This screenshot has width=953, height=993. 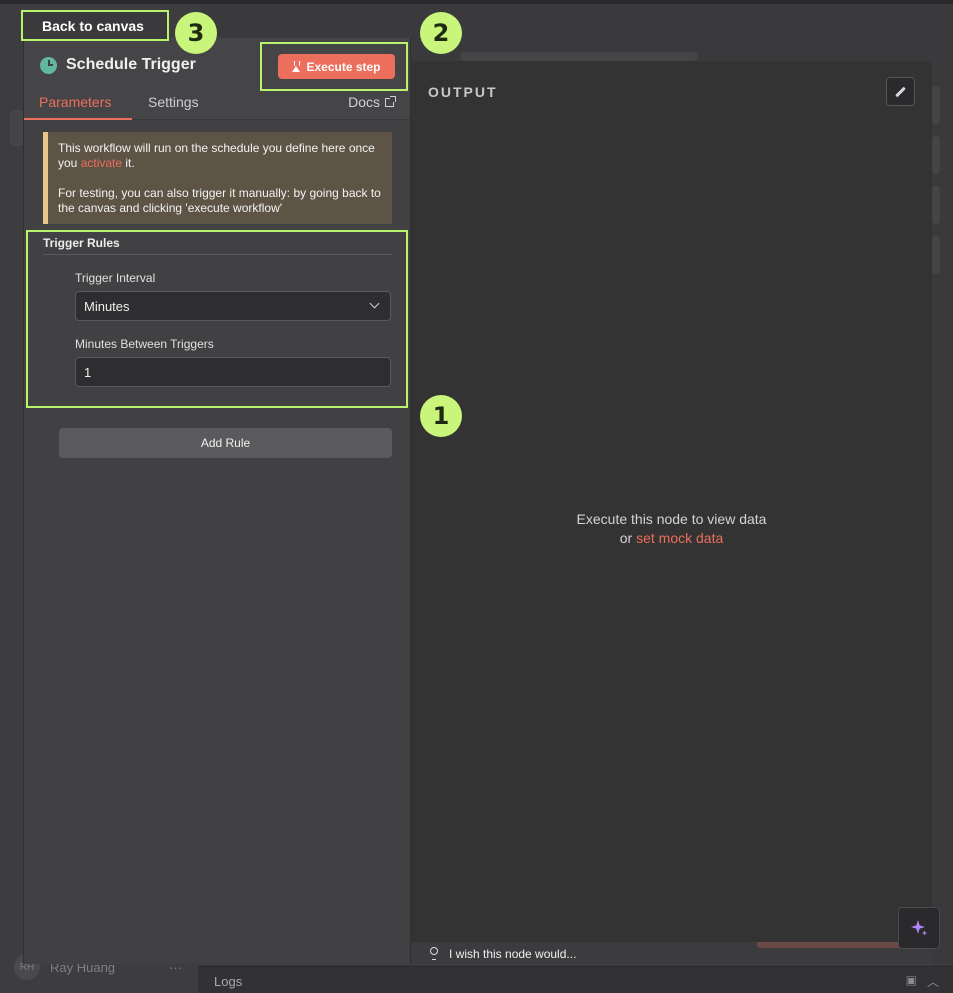 What do you see at coordinates (228, 981) in the screenshot?
I see `logs-label: Logs` at bounding box center [228, 981].